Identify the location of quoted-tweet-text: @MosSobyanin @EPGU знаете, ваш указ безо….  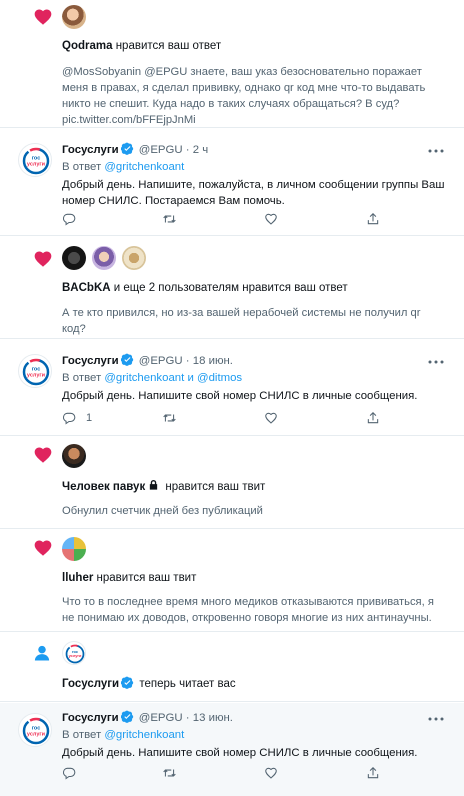
(254, 96).